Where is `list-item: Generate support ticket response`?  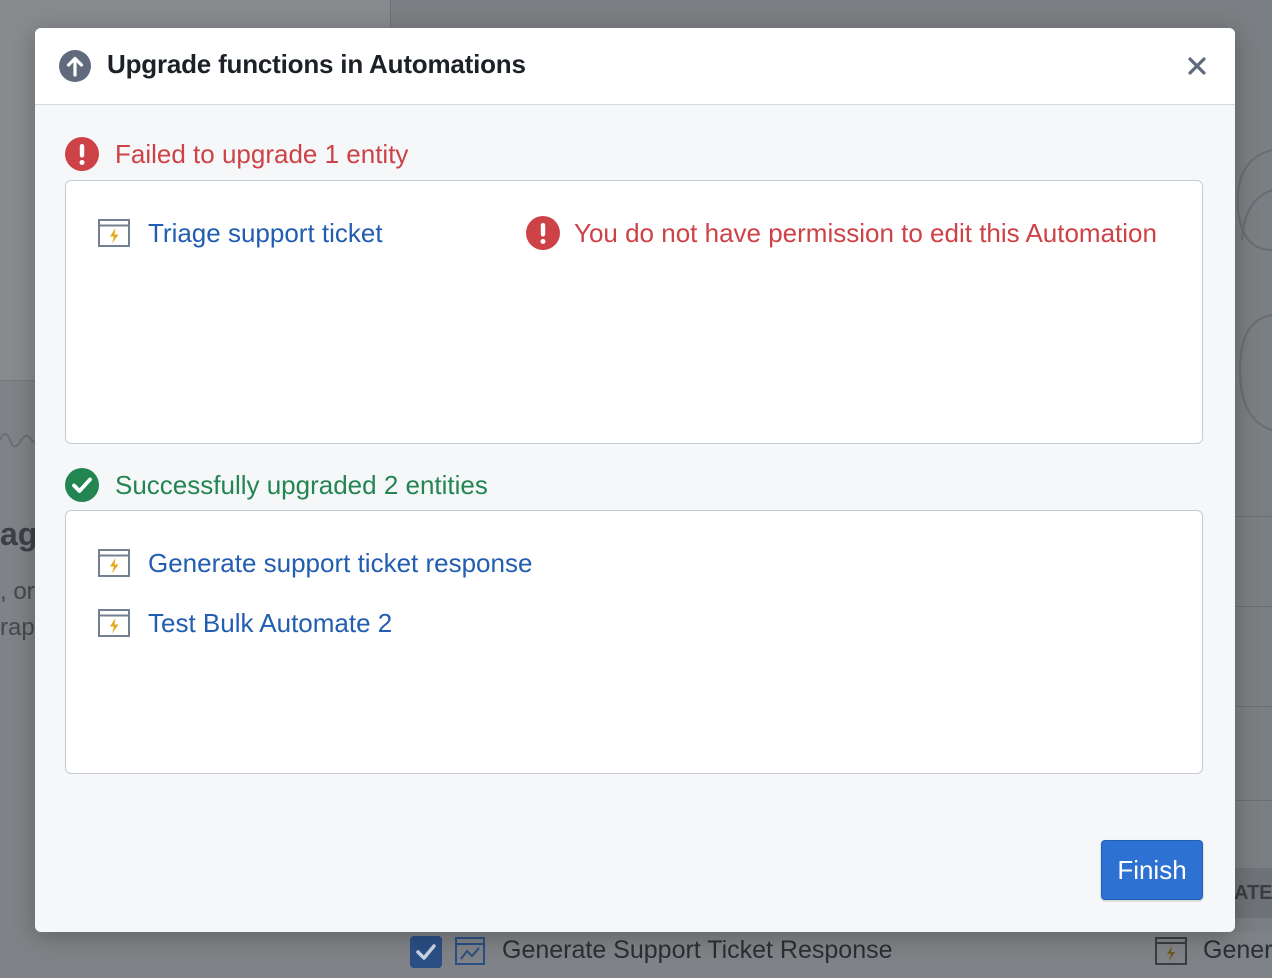
list-item: Generate support ticket response is located at coordinates (315, 563).